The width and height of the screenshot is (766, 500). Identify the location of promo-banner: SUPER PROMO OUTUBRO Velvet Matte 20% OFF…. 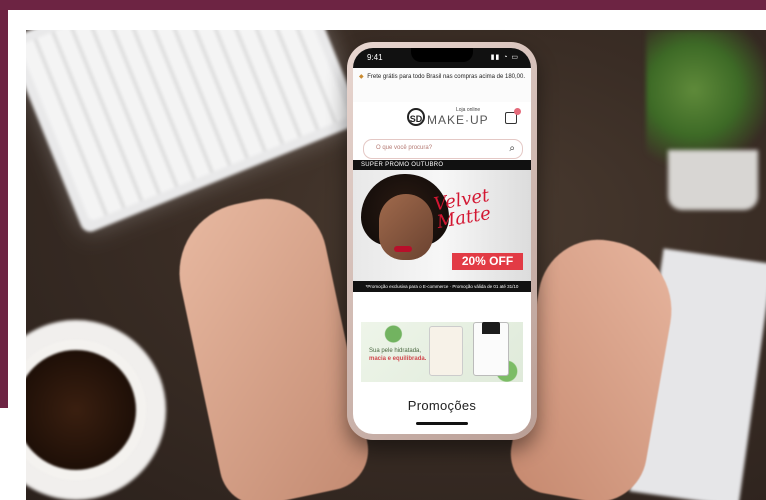
(442, 226).